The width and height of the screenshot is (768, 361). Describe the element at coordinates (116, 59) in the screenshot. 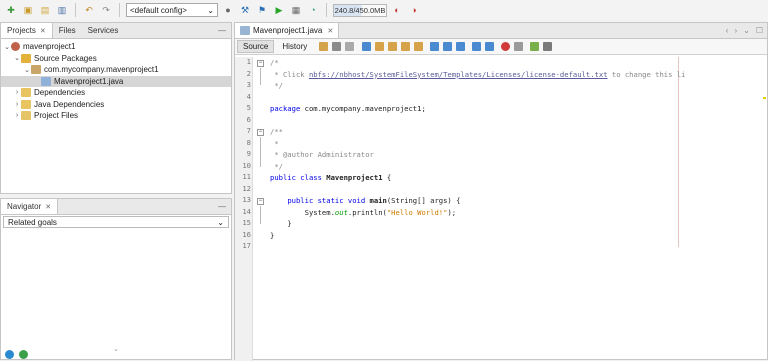

I see `tree-item-source-packages: ⌄ Source Packages` at that location.